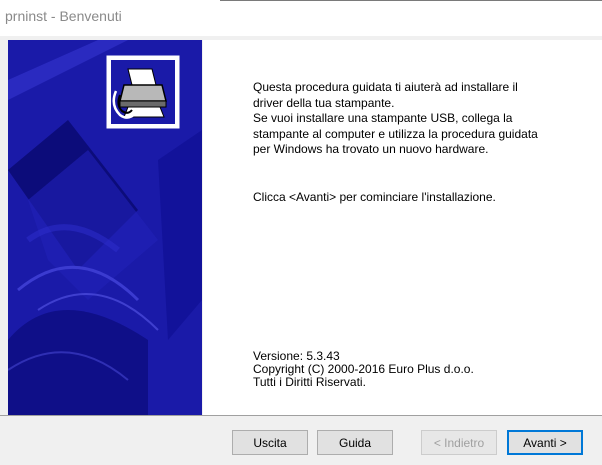 Image resolution: width=602 pixels, height=465 pixels. I want to click on rights-label: Tutti i Diritti Riservati., so click(309, 382).